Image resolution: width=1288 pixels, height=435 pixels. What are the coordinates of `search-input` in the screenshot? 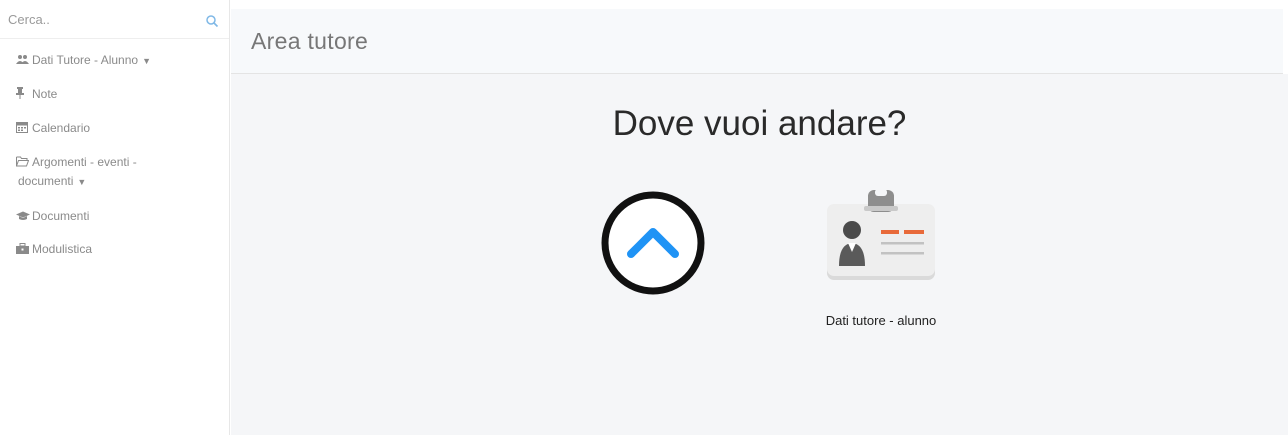 It's located at (106, 19).